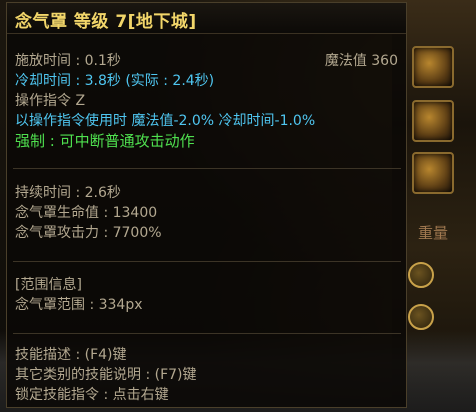 The image size is (476, 412). Describe the element at coordinates (48, 285) in the screenshot. I see `range-header: [范围信息]` at that location.